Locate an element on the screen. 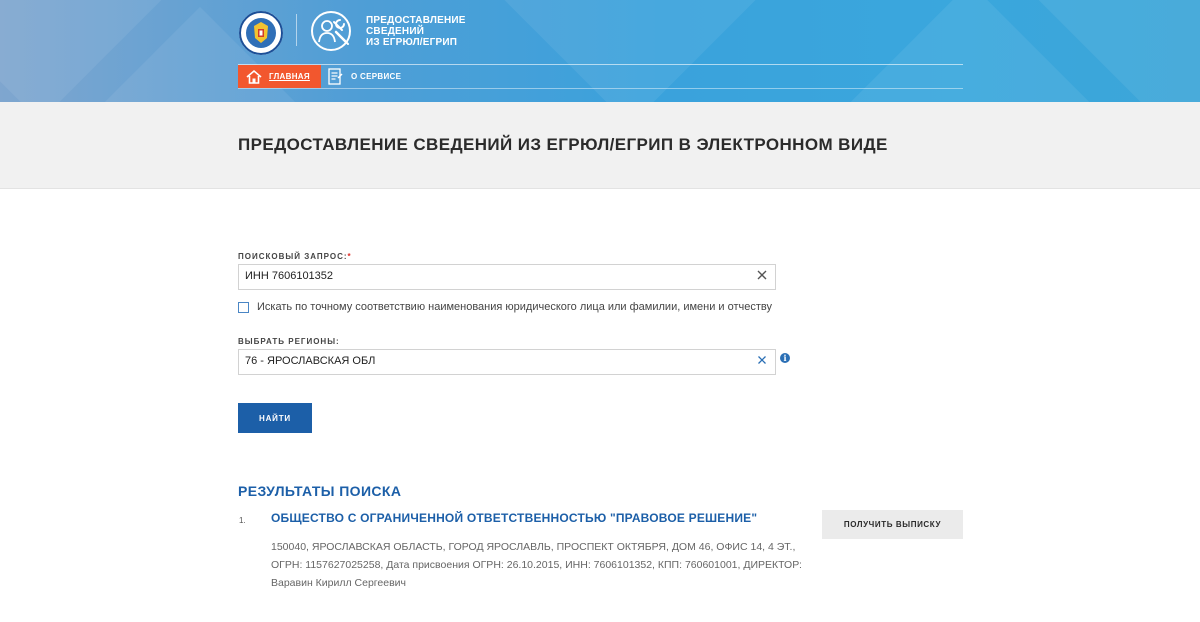 The image size is (1200, 622). nav-home-link: ГЛАВНАЯ is located at coordinates (279, 76).